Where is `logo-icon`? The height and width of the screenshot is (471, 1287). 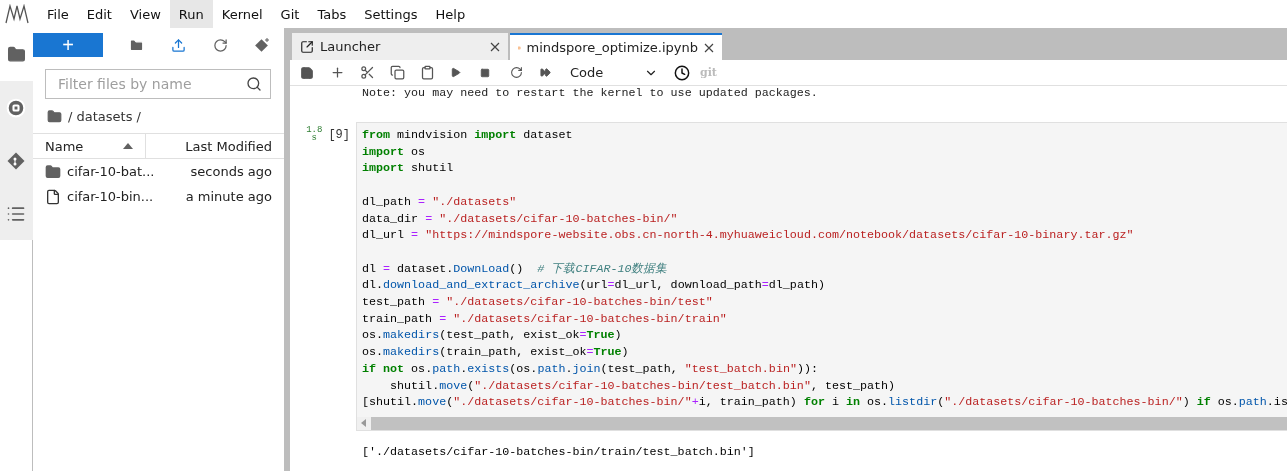
logo-icon is located at coordinates (17, 14).